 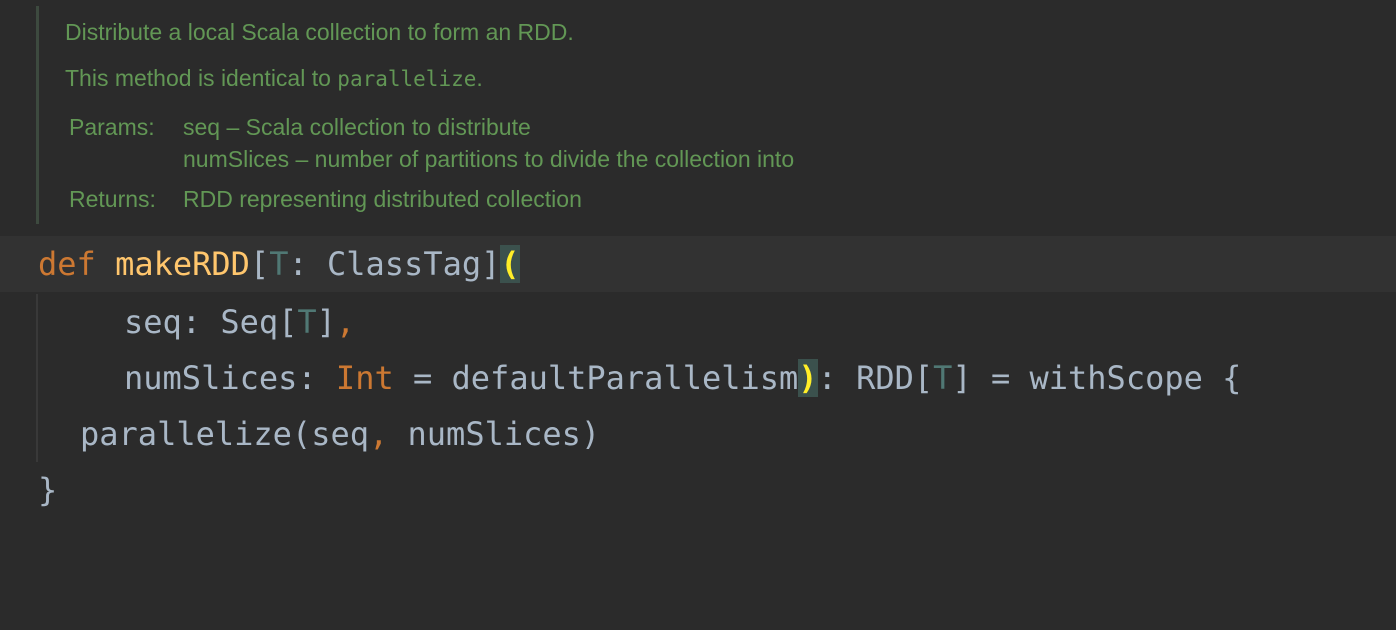 I want to click on function-name: makeRDD, so click(x=182, y=264).